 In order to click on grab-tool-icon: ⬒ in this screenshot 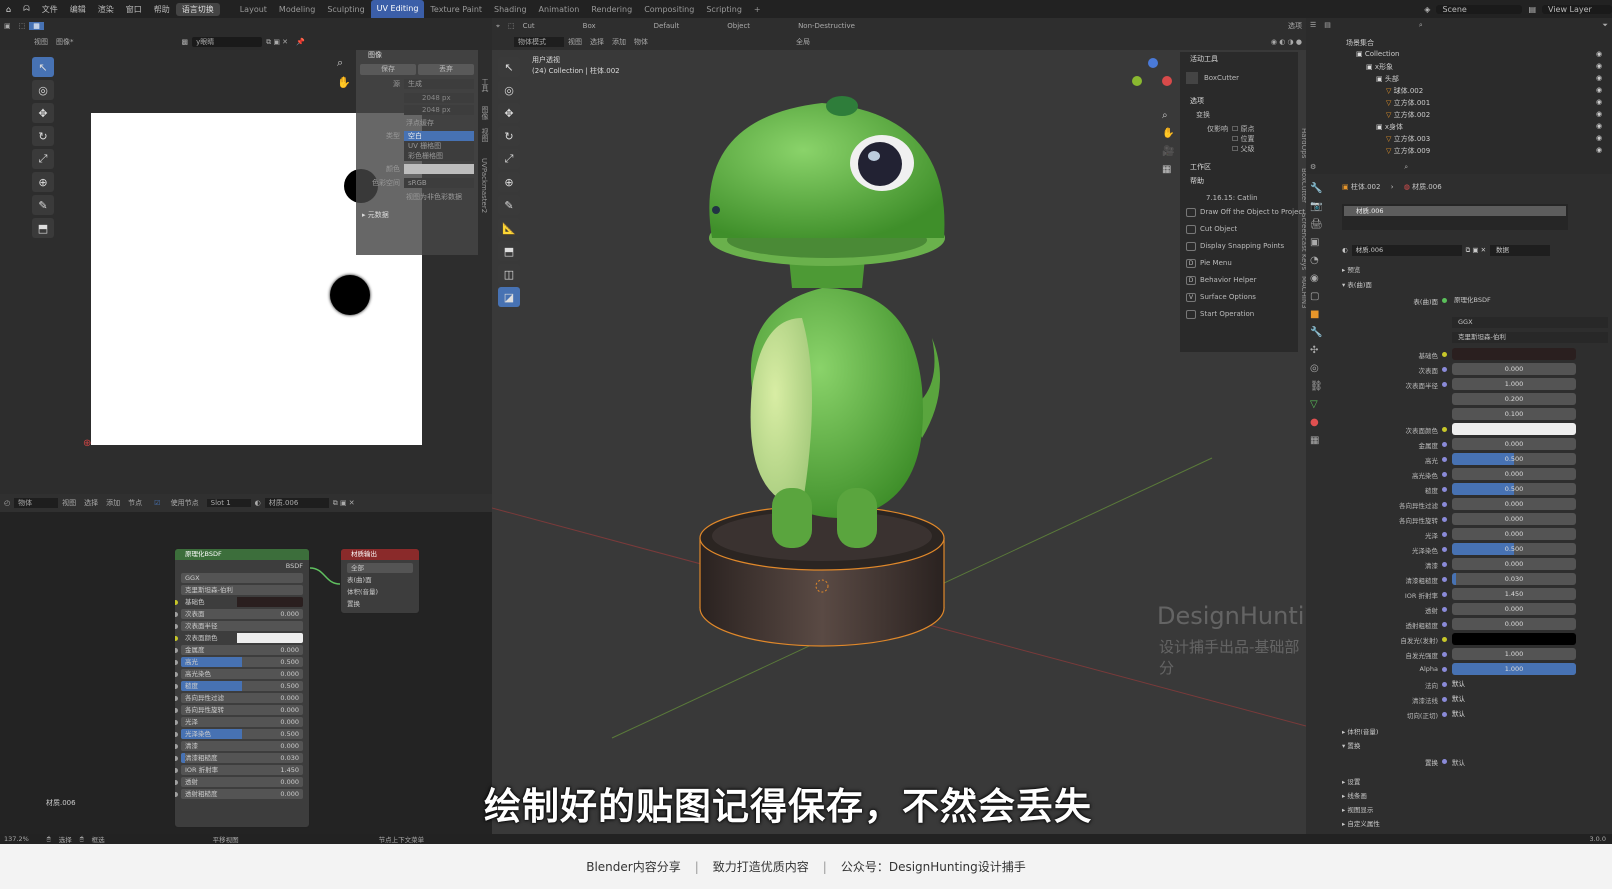, I will do `click(43, 228)`.